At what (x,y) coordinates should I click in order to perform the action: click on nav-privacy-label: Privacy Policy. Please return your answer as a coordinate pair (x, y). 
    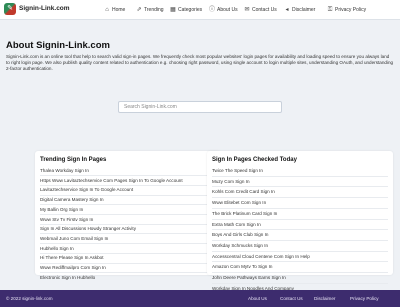
    Looking at the image, I should click on (351, 10).